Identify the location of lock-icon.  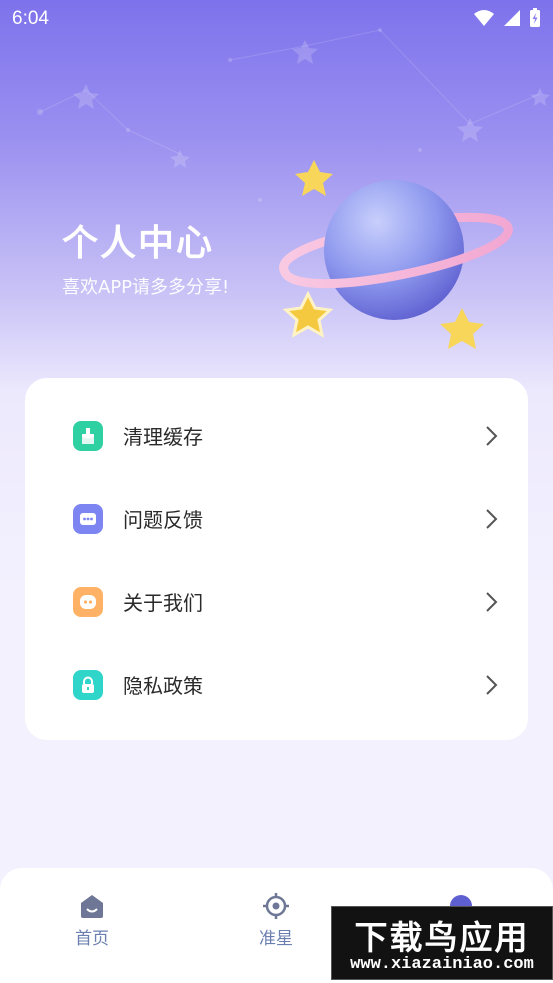
(88, 684).